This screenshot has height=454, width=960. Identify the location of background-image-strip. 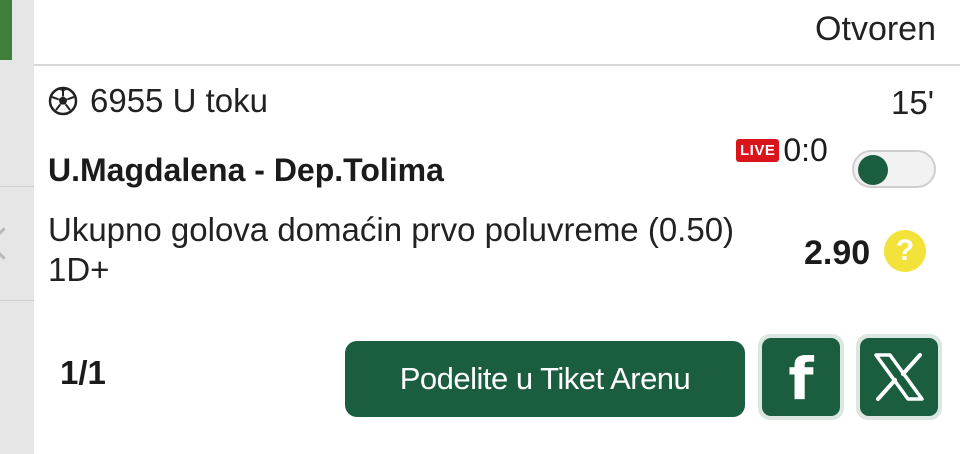
(6, 30).